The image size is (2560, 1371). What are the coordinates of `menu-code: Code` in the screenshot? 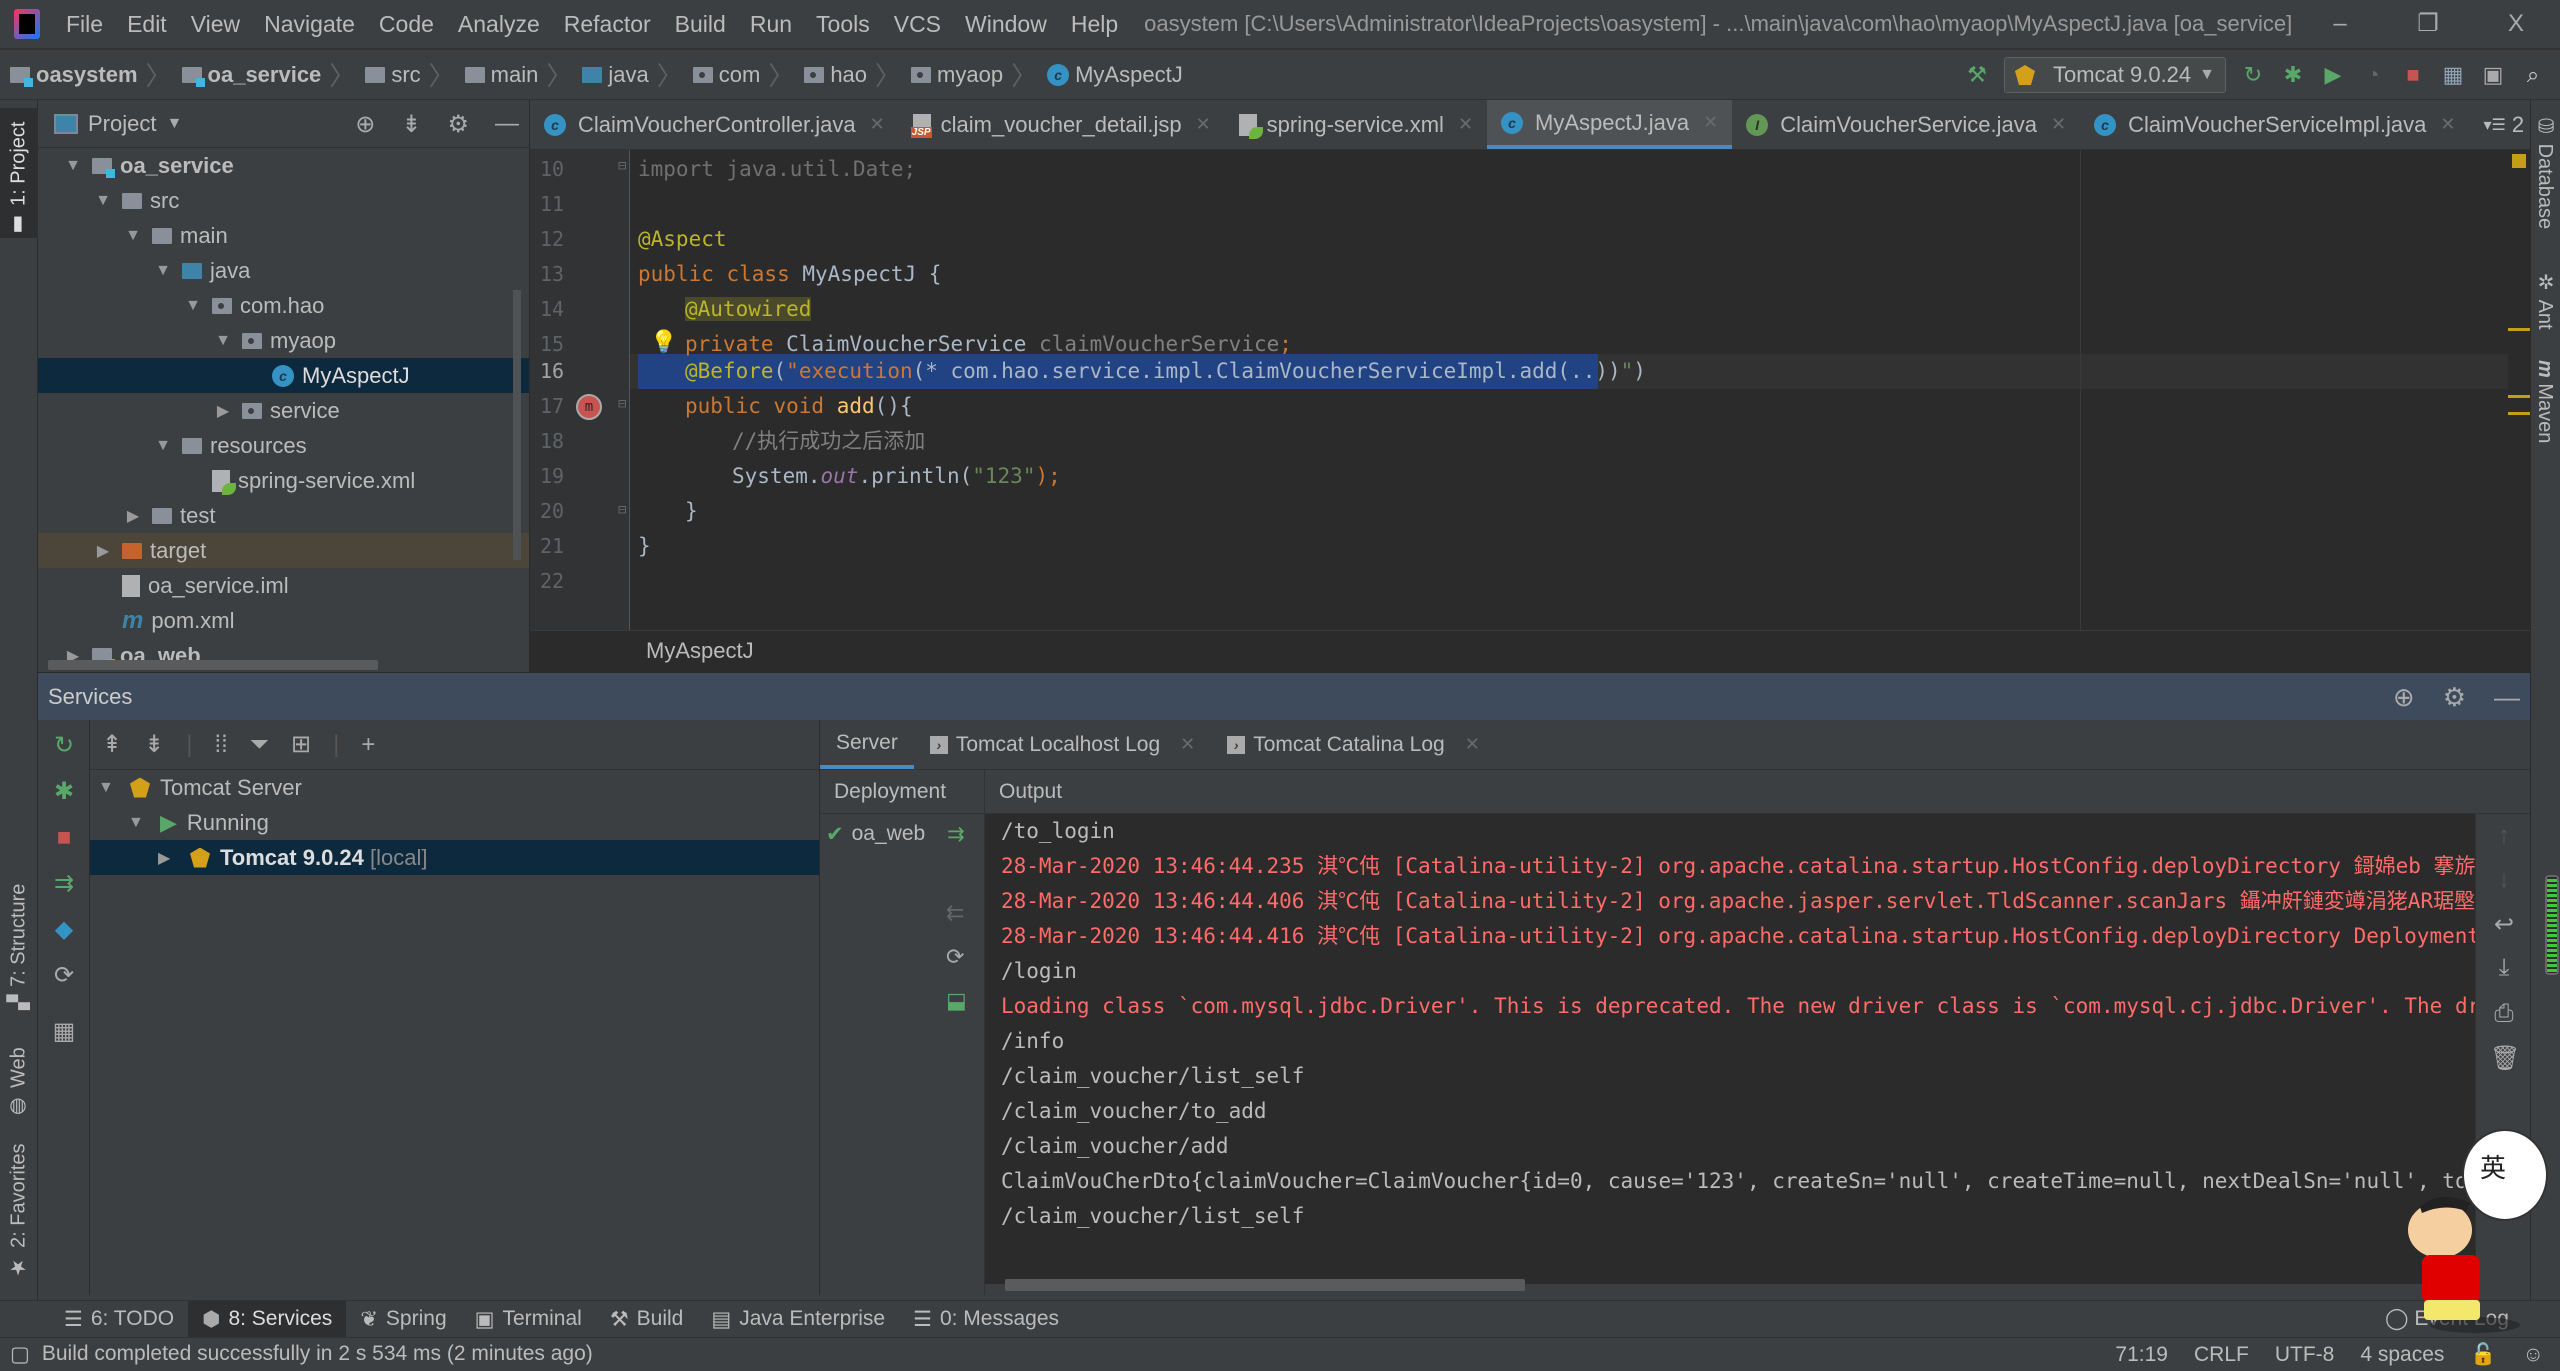 It's located at (406, 24).